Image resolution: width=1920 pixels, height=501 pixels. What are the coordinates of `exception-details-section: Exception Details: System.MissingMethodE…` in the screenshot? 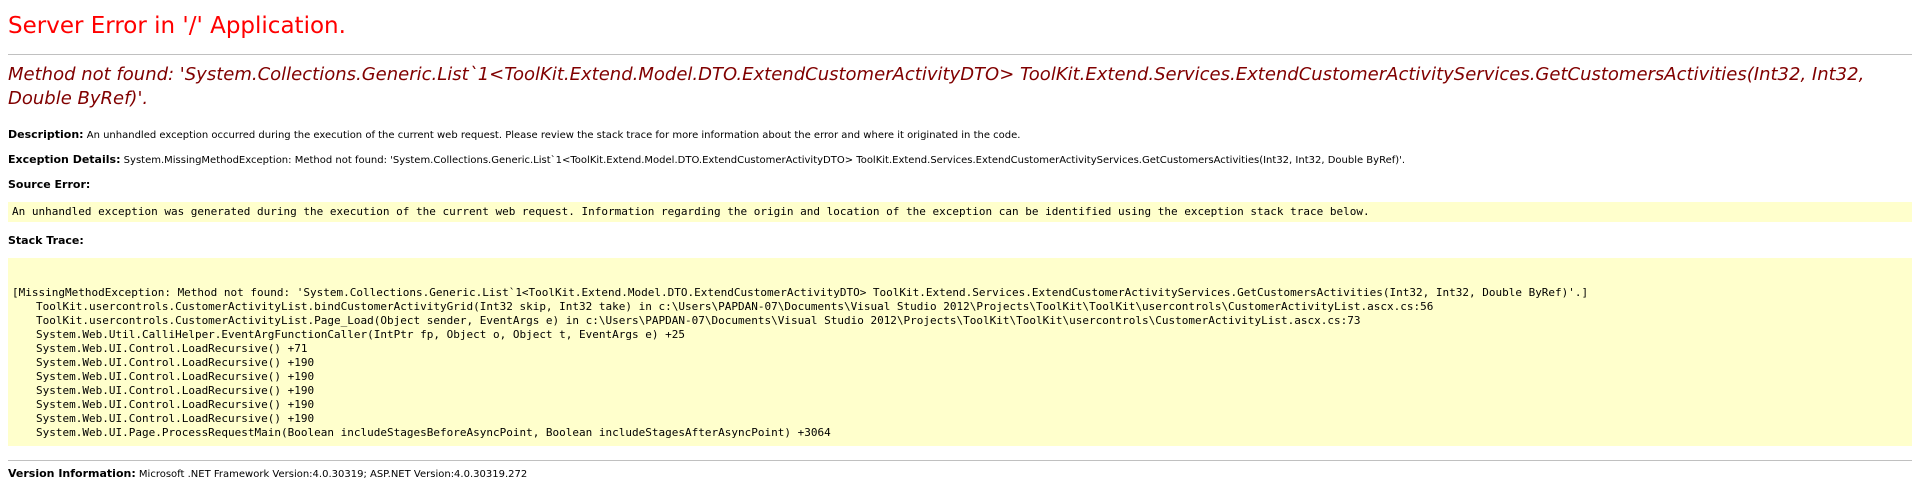 It's located at (960, 160).